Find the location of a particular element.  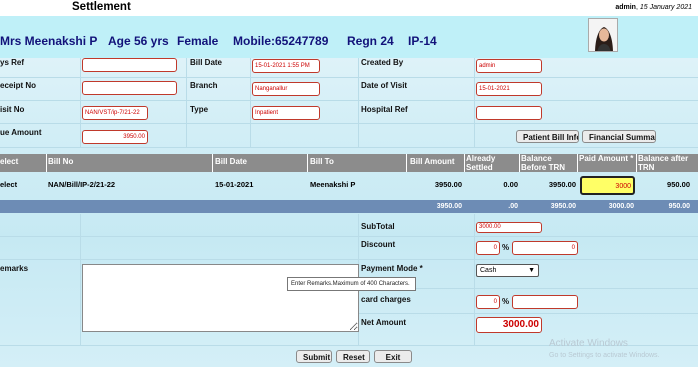

patient-age: Age 56 yrs is located at coordinates (138, 41).